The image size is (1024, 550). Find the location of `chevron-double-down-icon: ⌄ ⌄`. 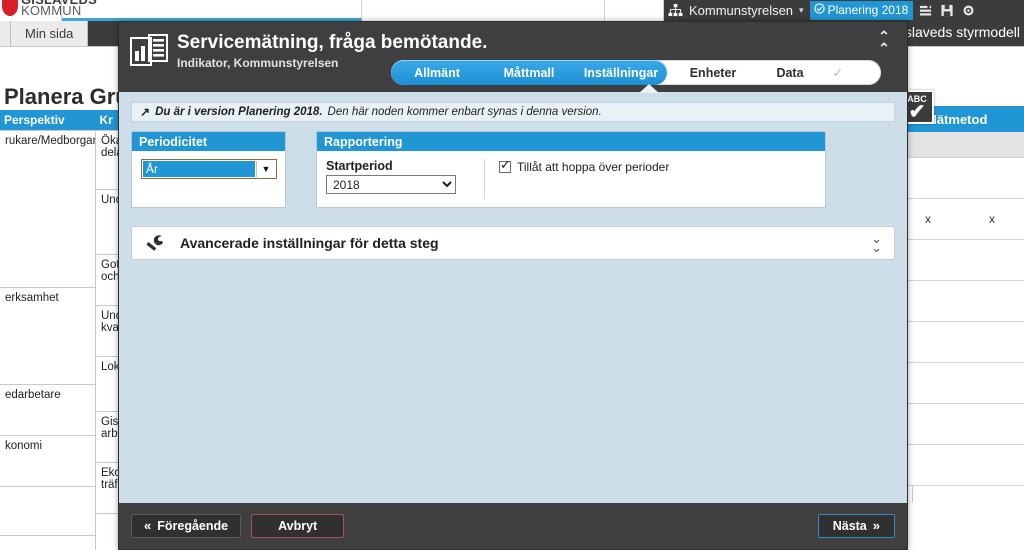

chevron-double-down-icon: ⌄ ⌄ is located at coordinates (876, 243).